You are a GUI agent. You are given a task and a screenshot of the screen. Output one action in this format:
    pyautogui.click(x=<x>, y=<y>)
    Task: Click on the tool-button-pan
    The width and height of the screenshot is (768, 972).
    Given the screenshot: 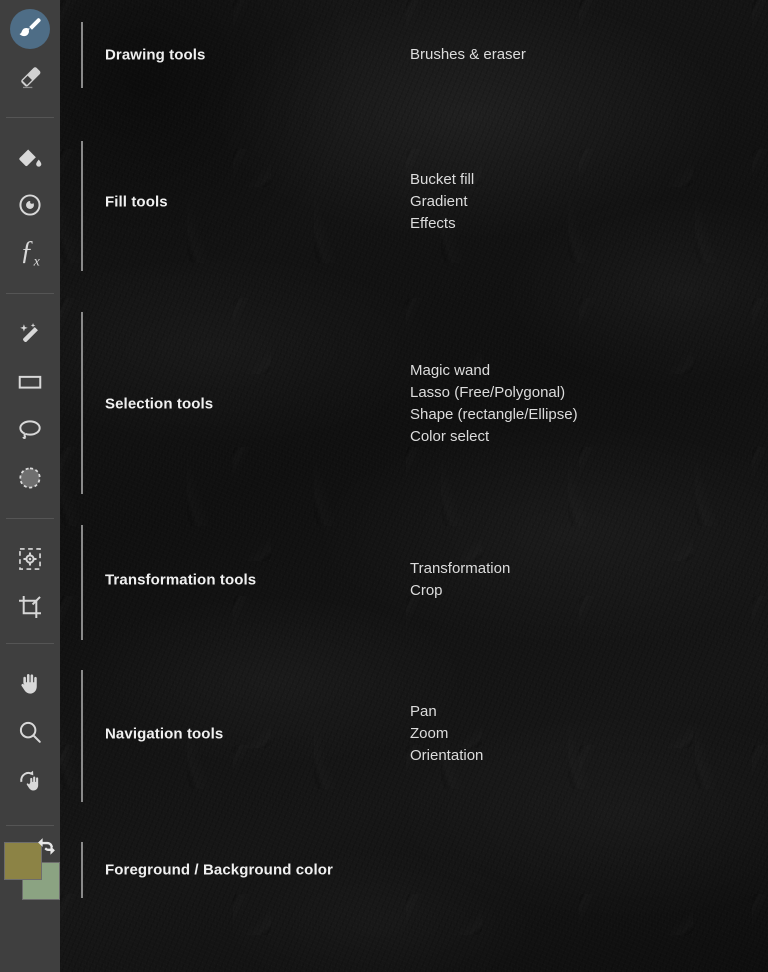 What is the action you would take?
    pyautogui.click(x=30, y=684)
    